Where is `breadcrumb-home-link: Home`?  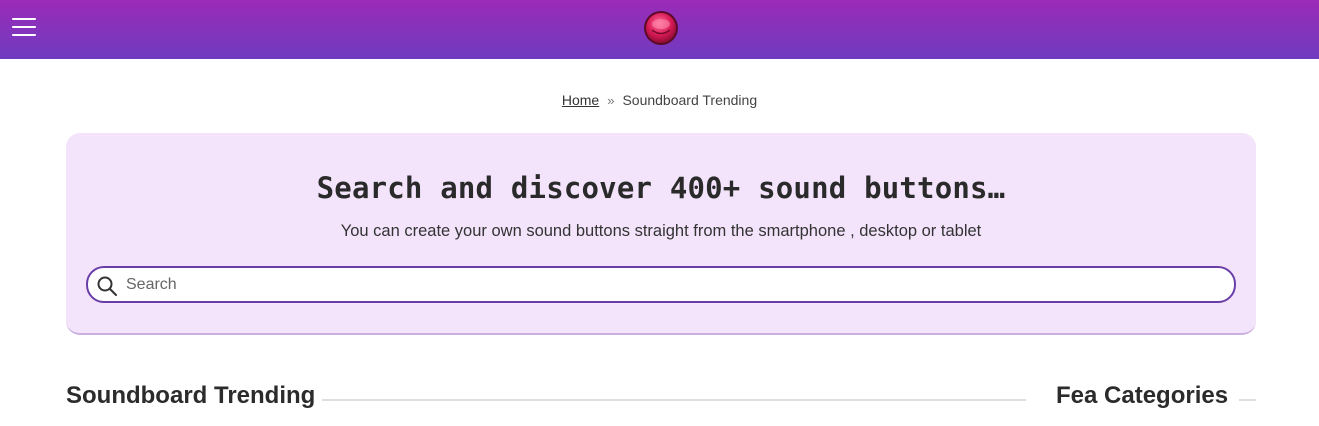 breadcrumb-home-link: Home is located at coordinates (580, 100).